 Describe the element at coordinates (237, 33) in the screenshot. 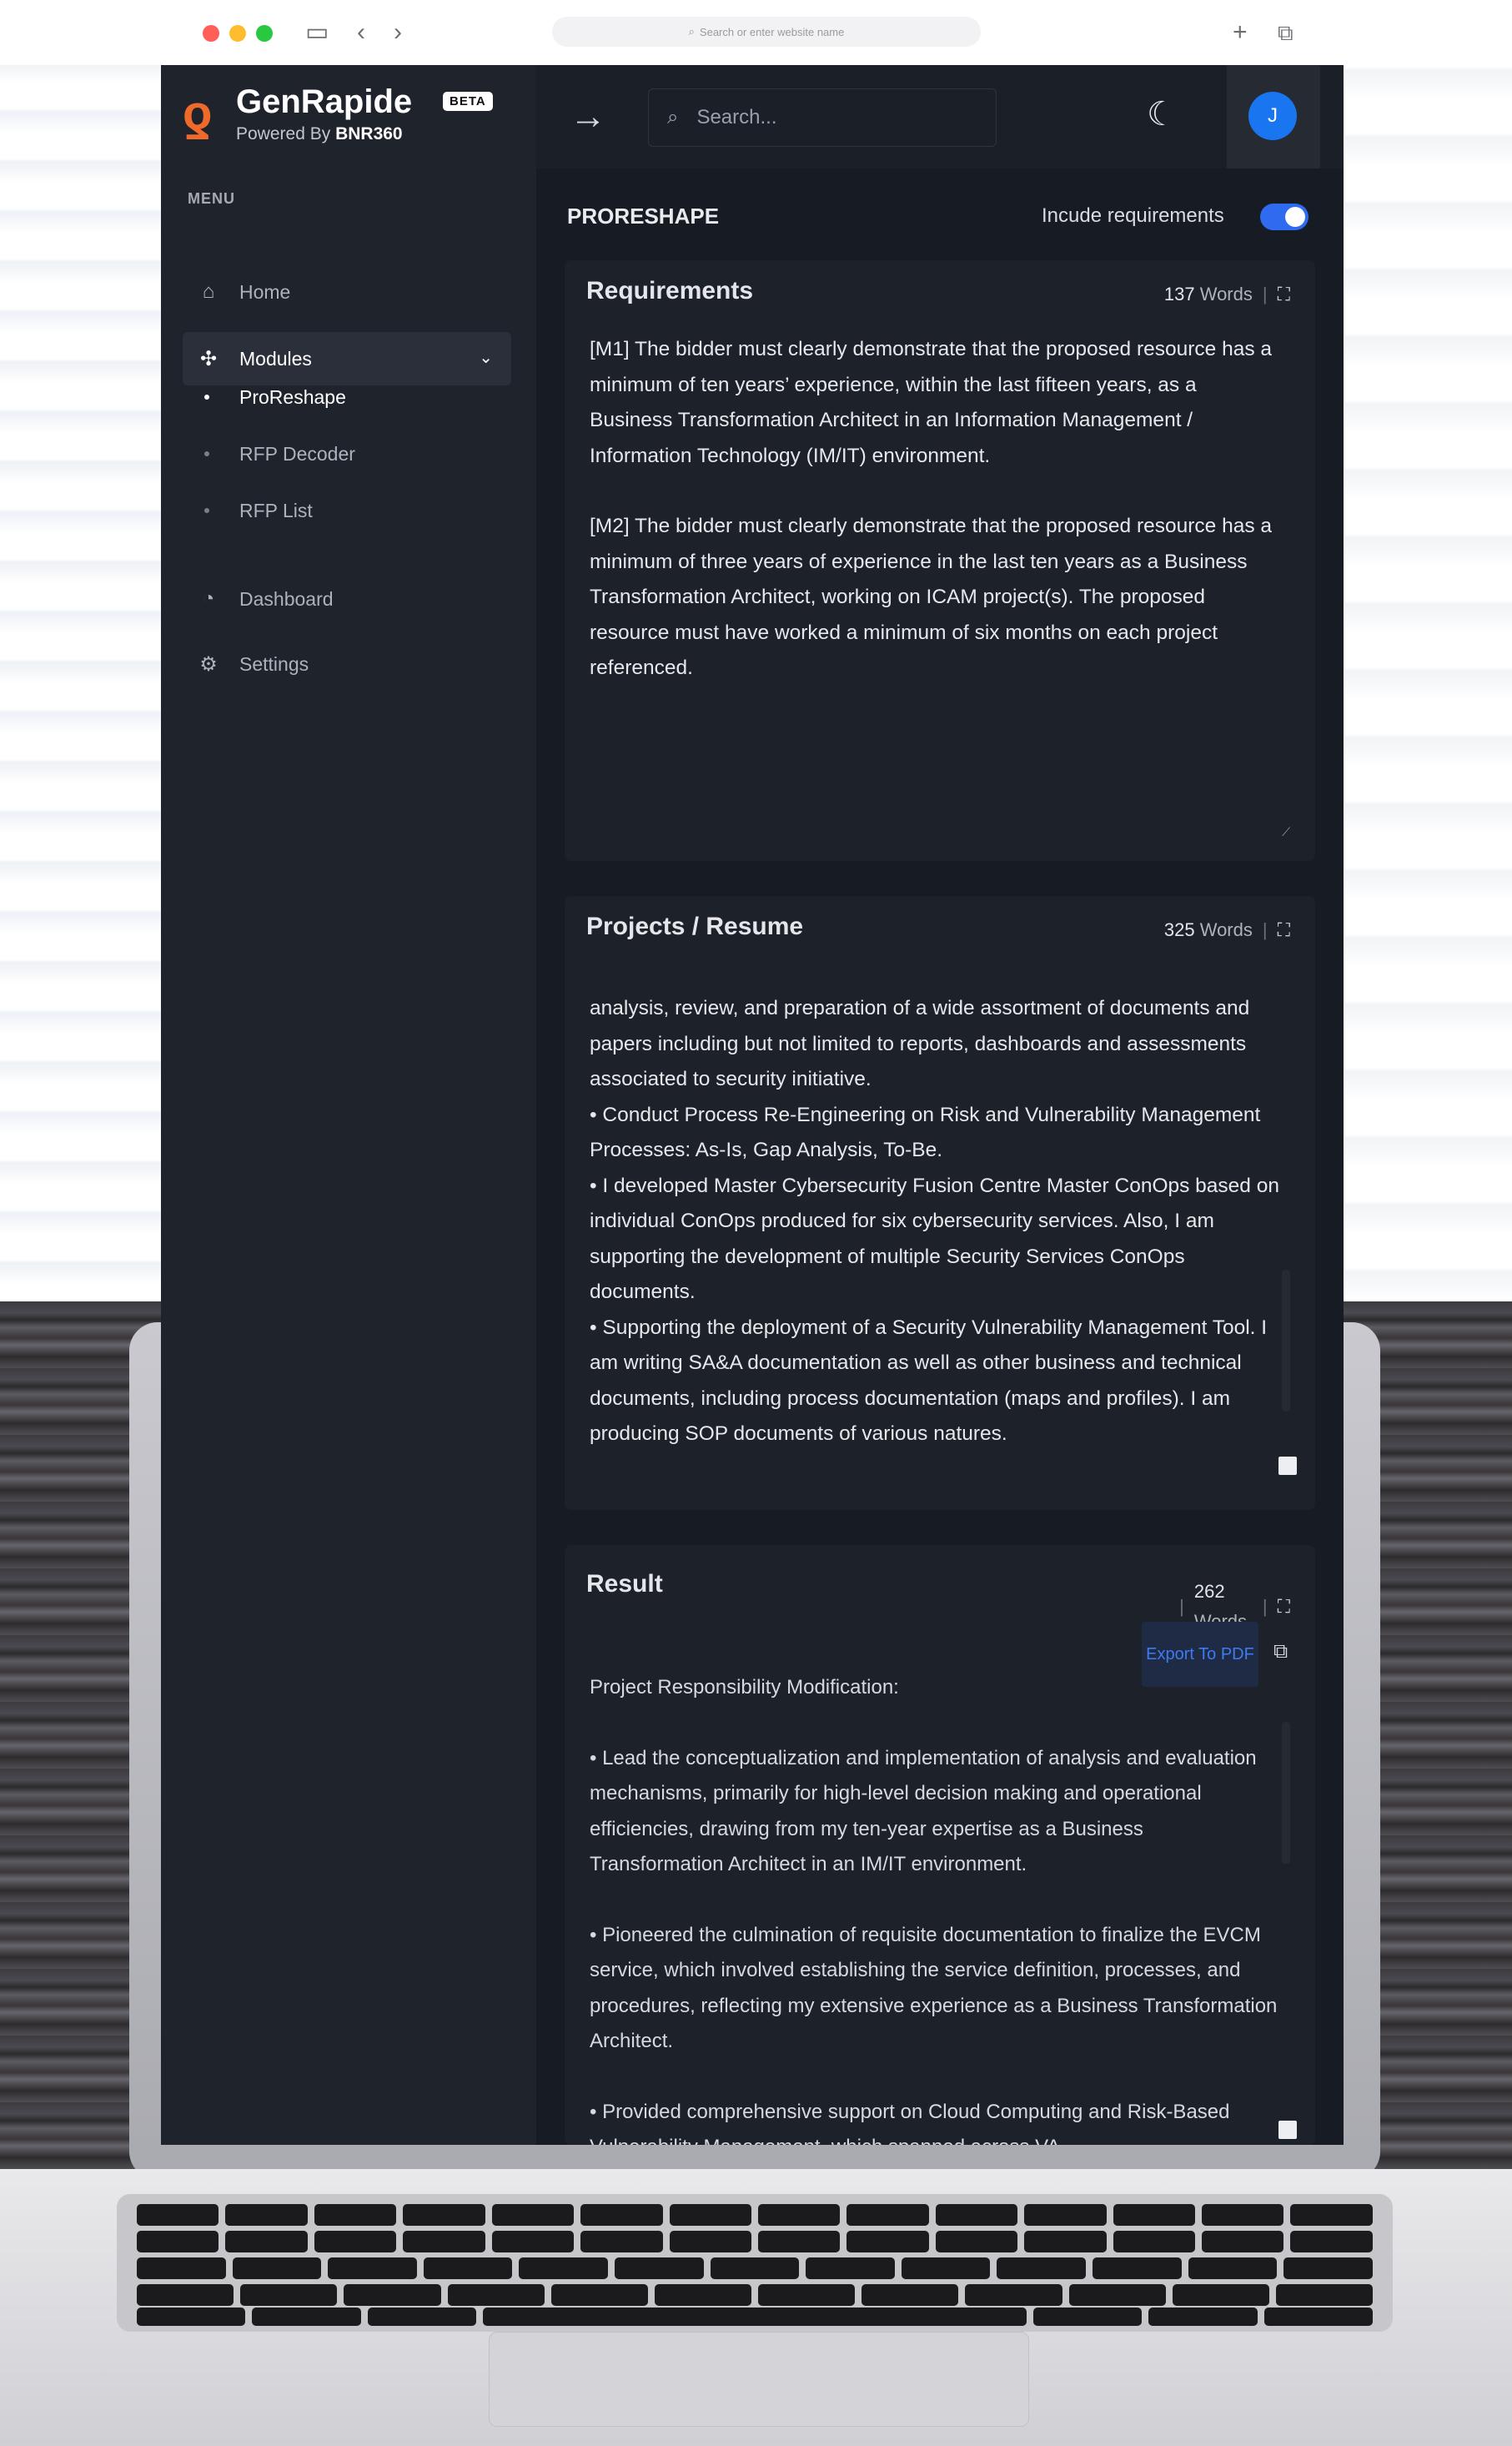

I see `minimize-window-button` at that location.